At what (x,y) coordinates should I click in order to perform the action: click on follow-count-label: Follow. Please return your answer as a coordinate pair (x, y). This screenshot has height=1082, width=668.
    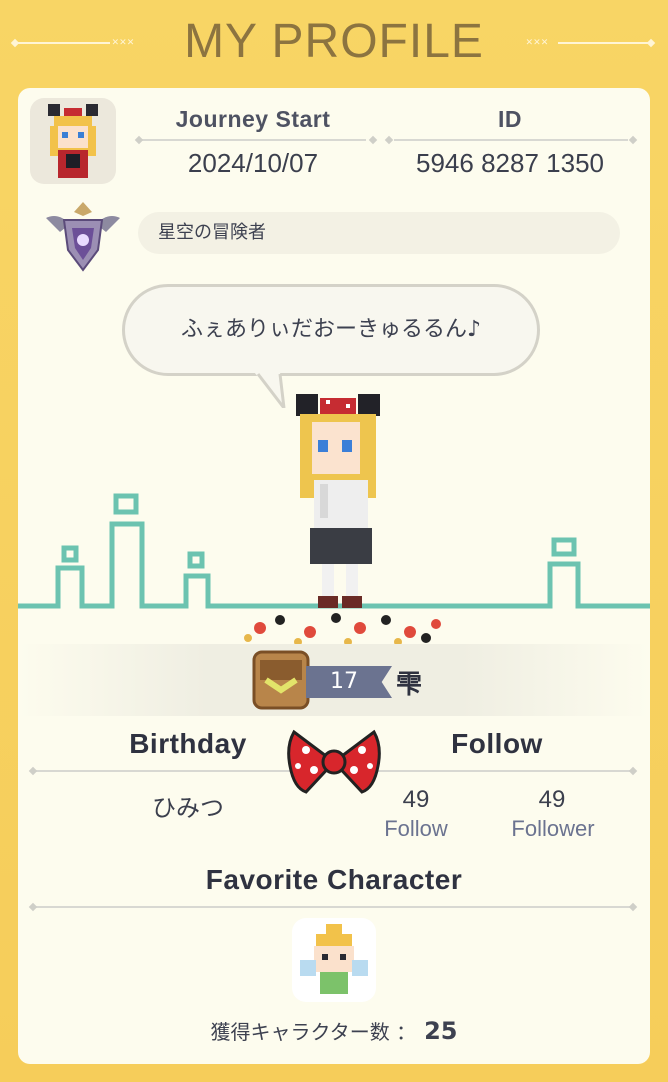
    Looking at the image, I should click on (416, 829).